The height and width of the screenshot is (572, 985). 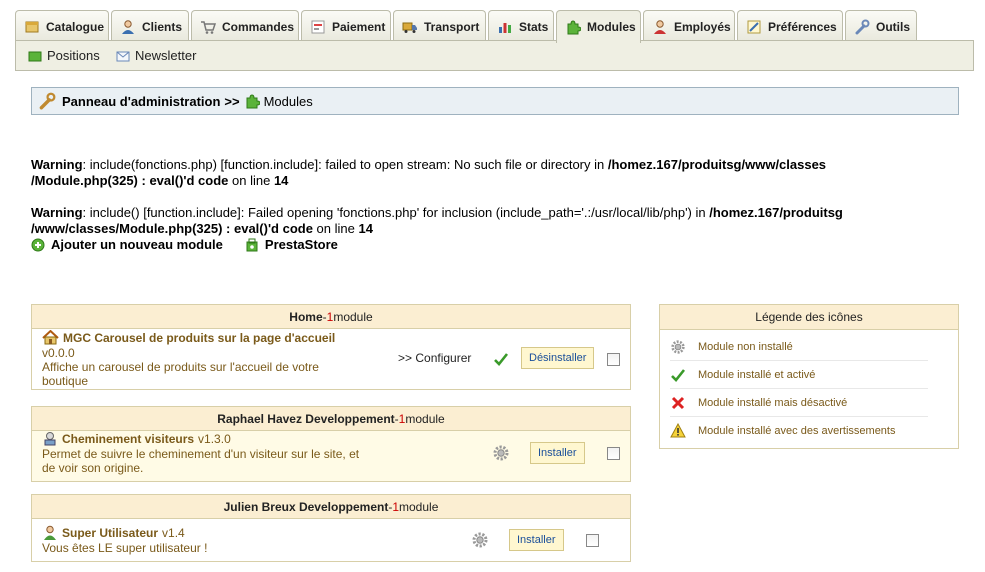 What do you see at coordinates (494, 55) in the screenshot?
I see `subnav-bar: Positions Newsletter` at bounding box center [494, 55].